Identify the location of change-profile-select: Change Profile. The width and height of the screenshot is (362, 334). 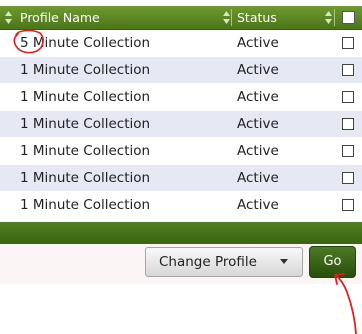
(224, 262).